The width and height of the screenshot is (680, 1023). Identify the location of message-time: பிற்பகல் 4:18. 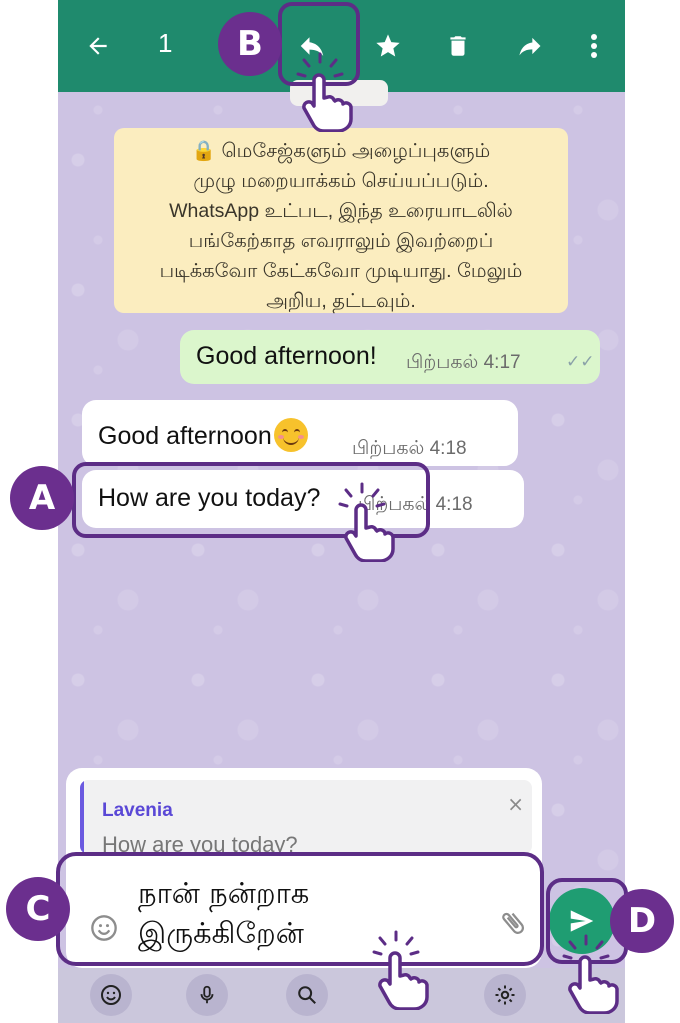
(409, 448).